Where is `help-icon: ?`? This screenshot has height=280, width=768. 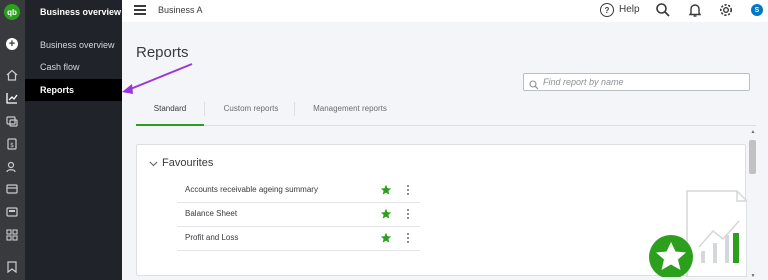 help-icon: ? is located at coordinates (607, 10).